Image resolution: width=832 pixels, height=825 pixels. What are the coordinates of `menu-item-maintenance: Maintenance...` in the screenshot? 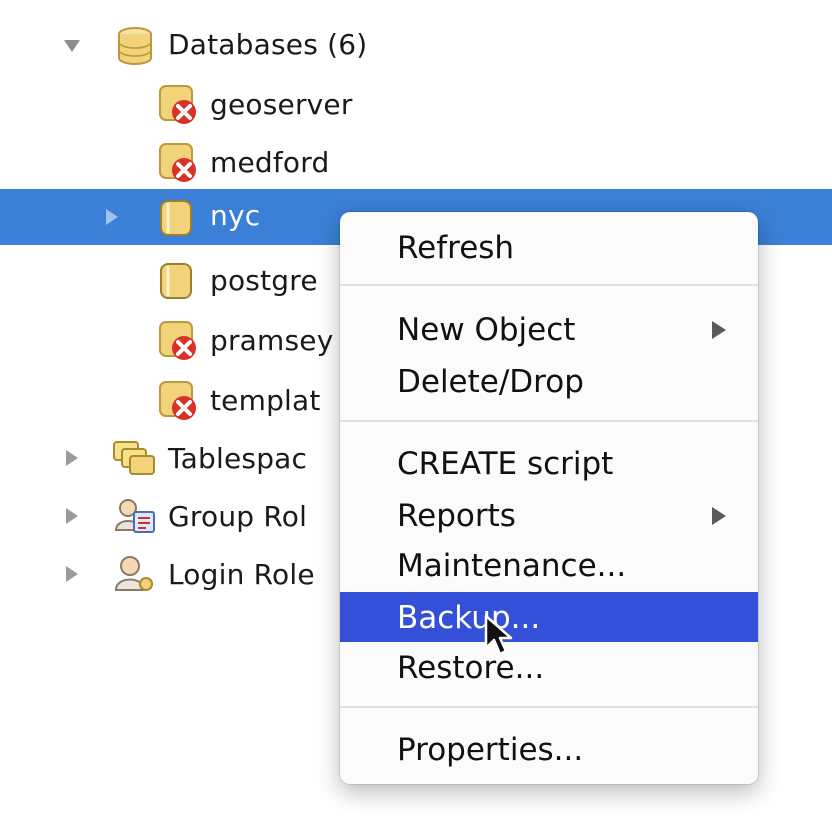 It's located at (549, 565).